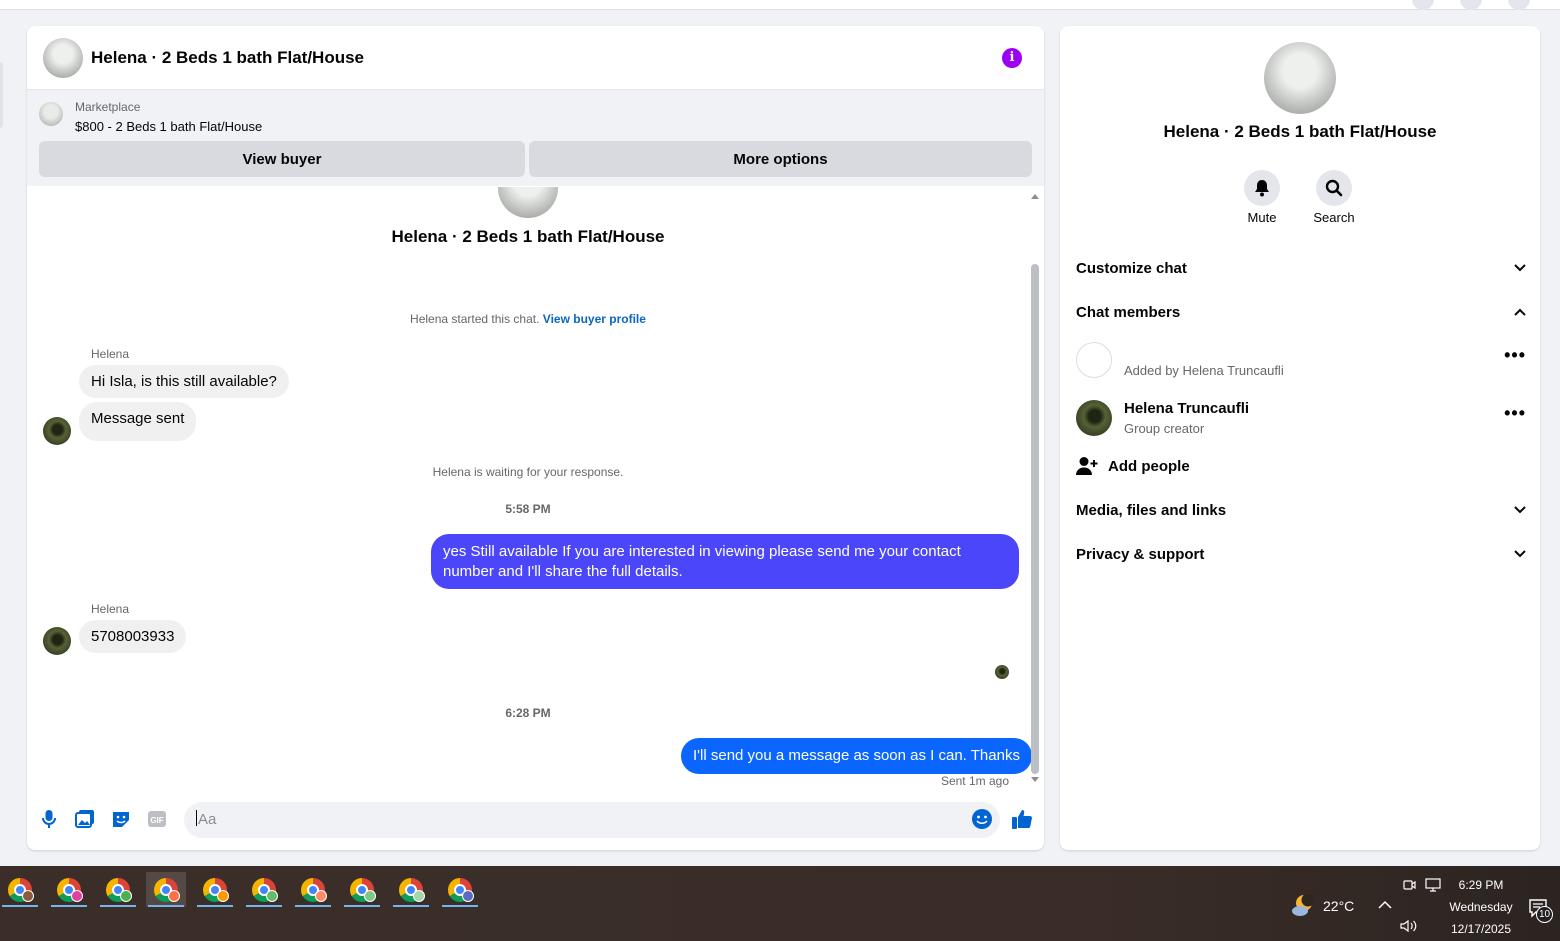  I want to click on waiting-notice: Helena is waiting for your response., so click(528, 472).